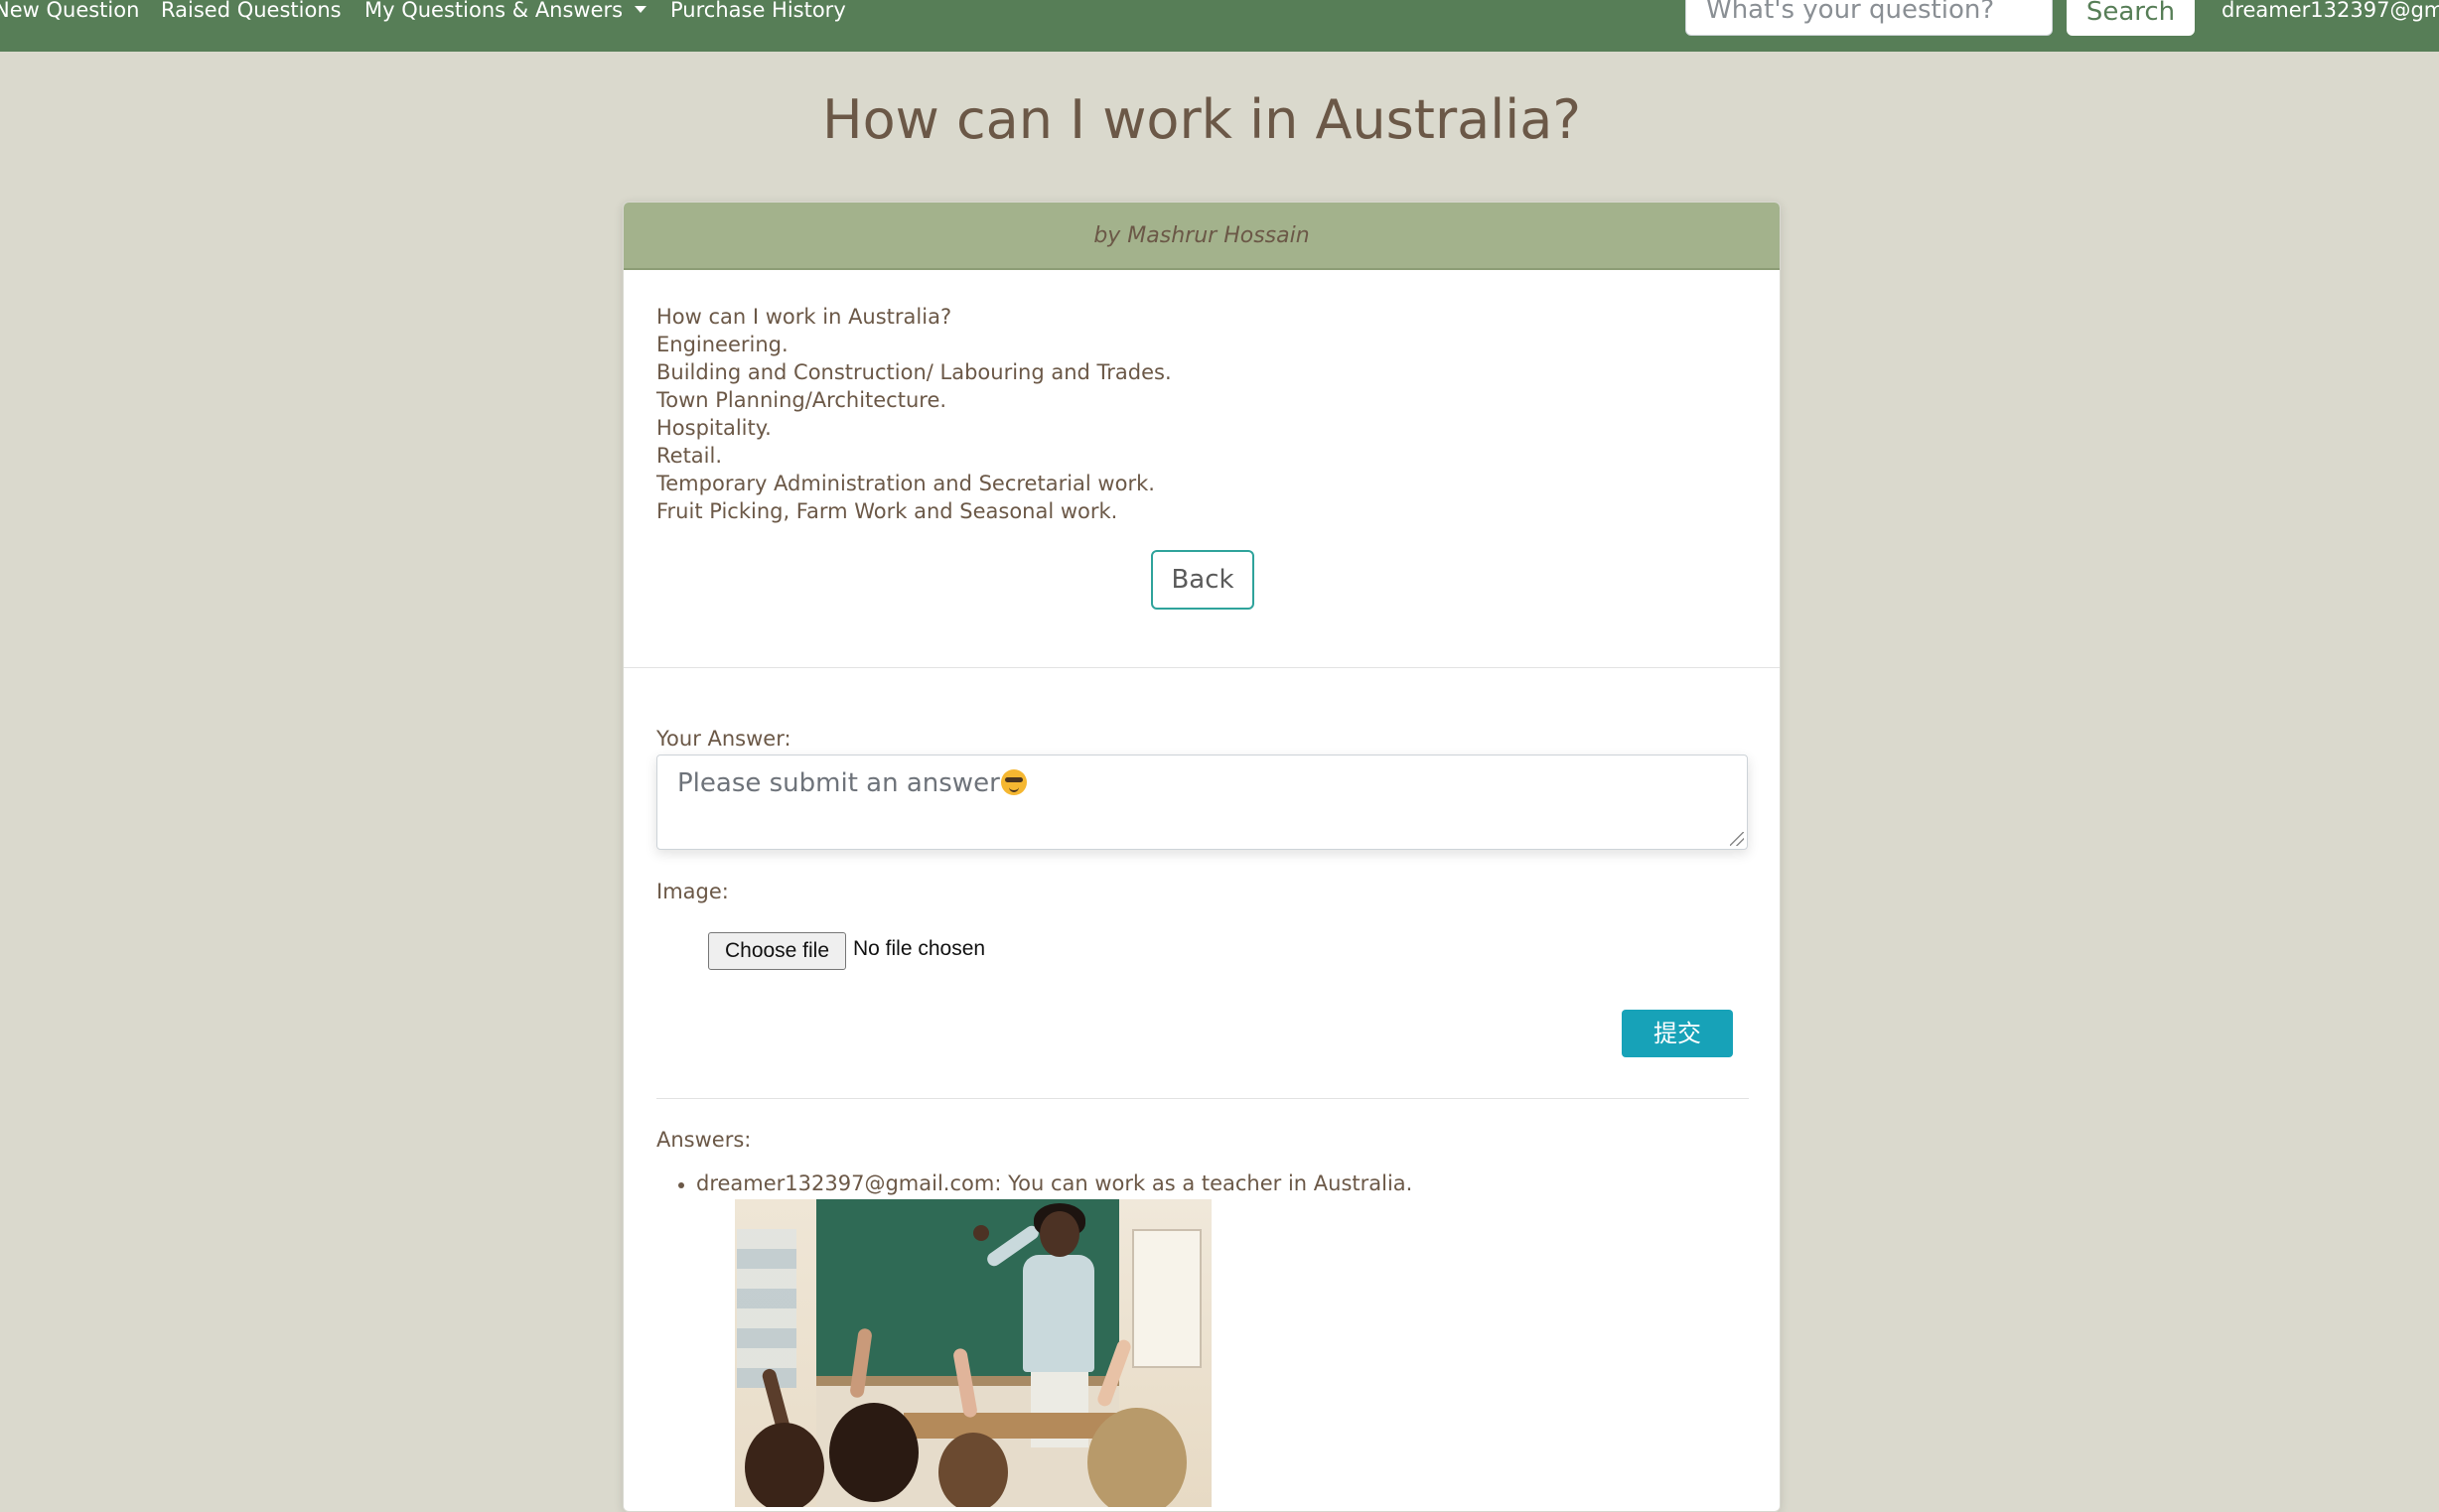  Describe the element at coordinates (838, 783) in the screenshot. I see `answer-placeholder: Please submit an answer` at that location.